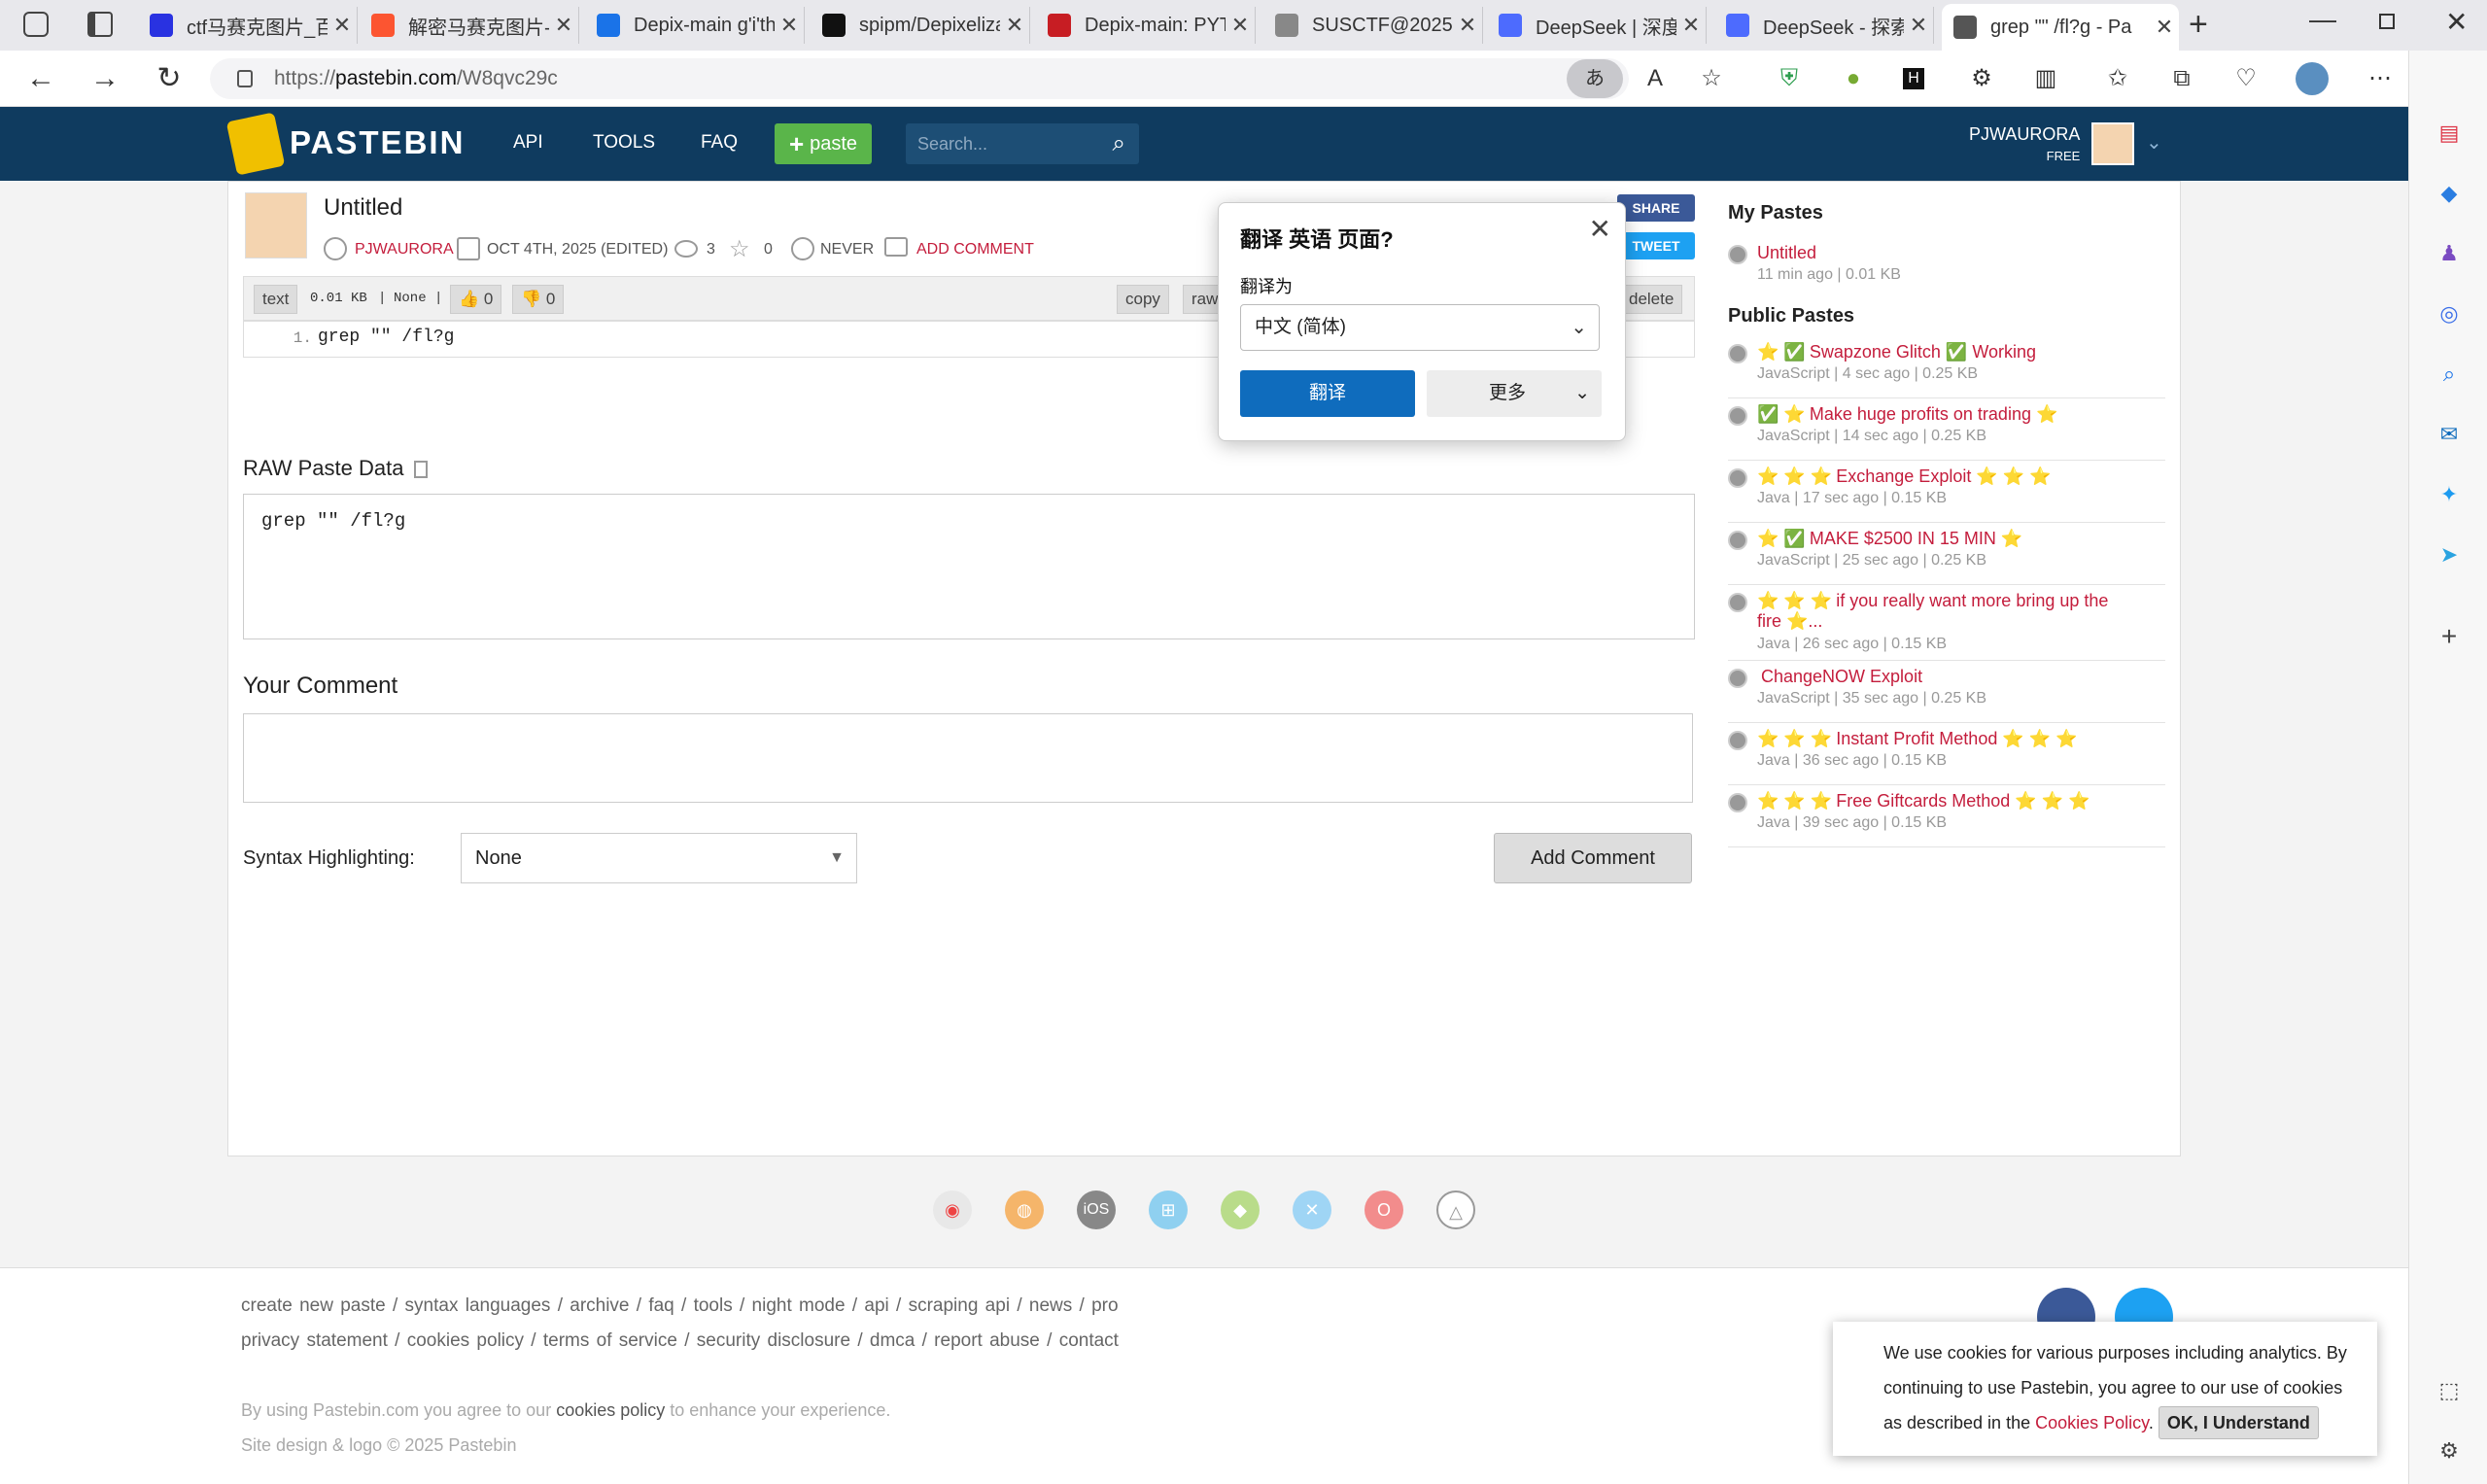 This screenshot has width=2487, height=1484. I want to click on browser-tab: Depix-main: PYTH✕, so click(1146, 25).